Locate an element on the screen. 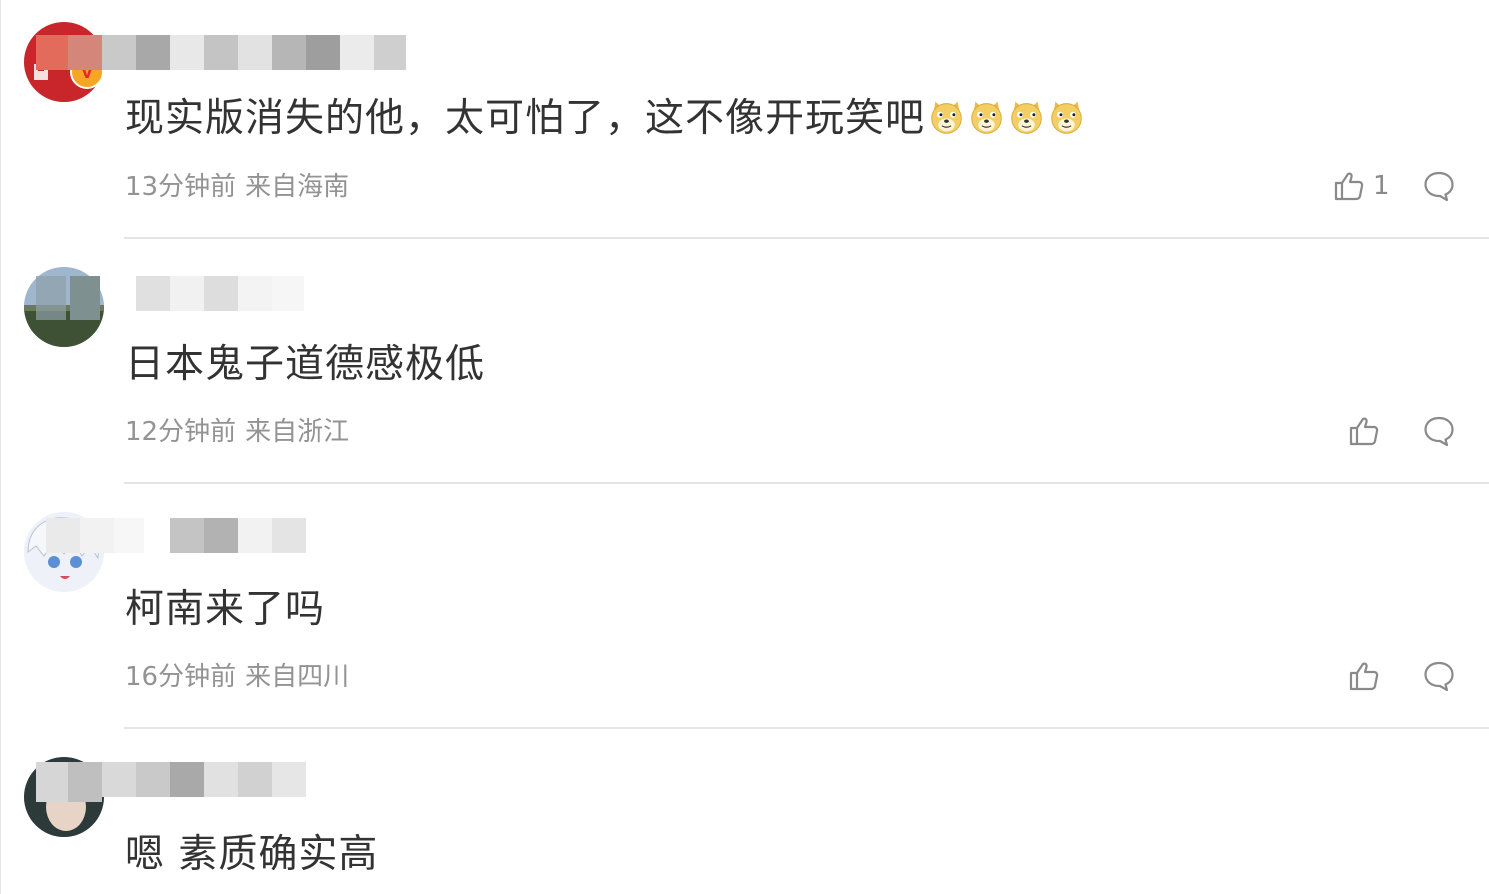 This screenshot has width=1489, height=894. comment-text: 柯南来了吗 is located at coordinates (225, 610).